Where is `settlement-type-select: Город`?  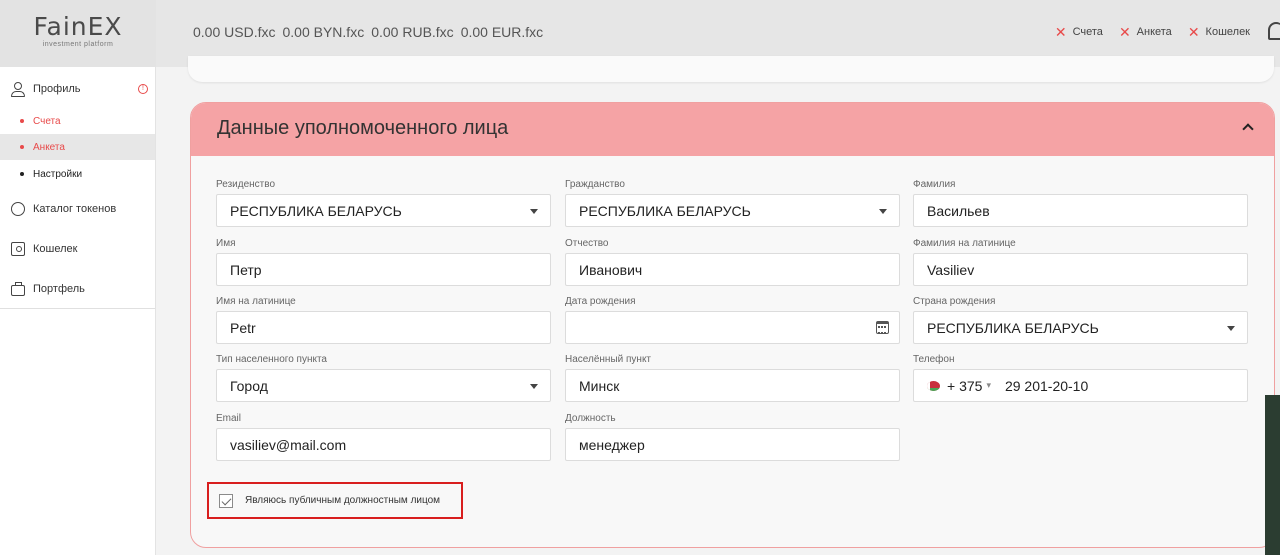
settlement-type-select: Город is located at coordinates (383, 385).